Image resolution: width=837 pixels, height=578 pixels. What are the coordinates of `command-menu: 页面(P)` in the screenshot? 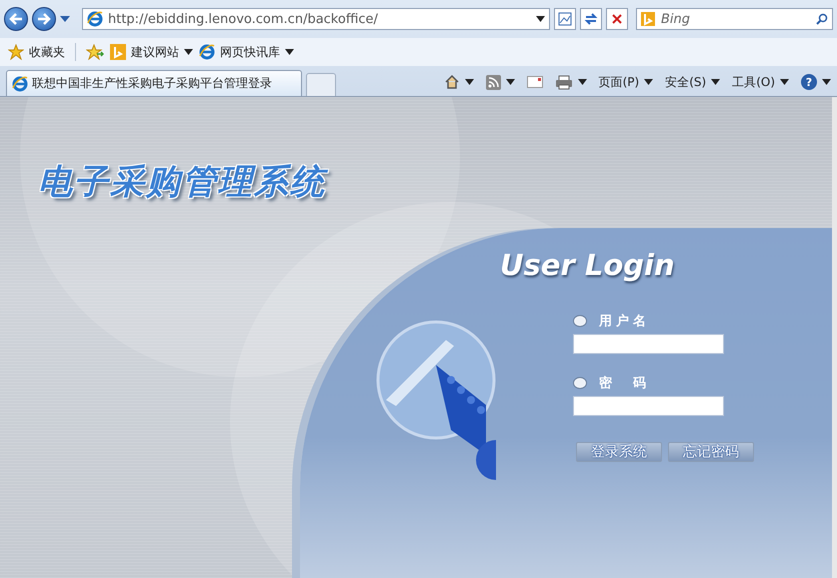 It's located at (626, 82).